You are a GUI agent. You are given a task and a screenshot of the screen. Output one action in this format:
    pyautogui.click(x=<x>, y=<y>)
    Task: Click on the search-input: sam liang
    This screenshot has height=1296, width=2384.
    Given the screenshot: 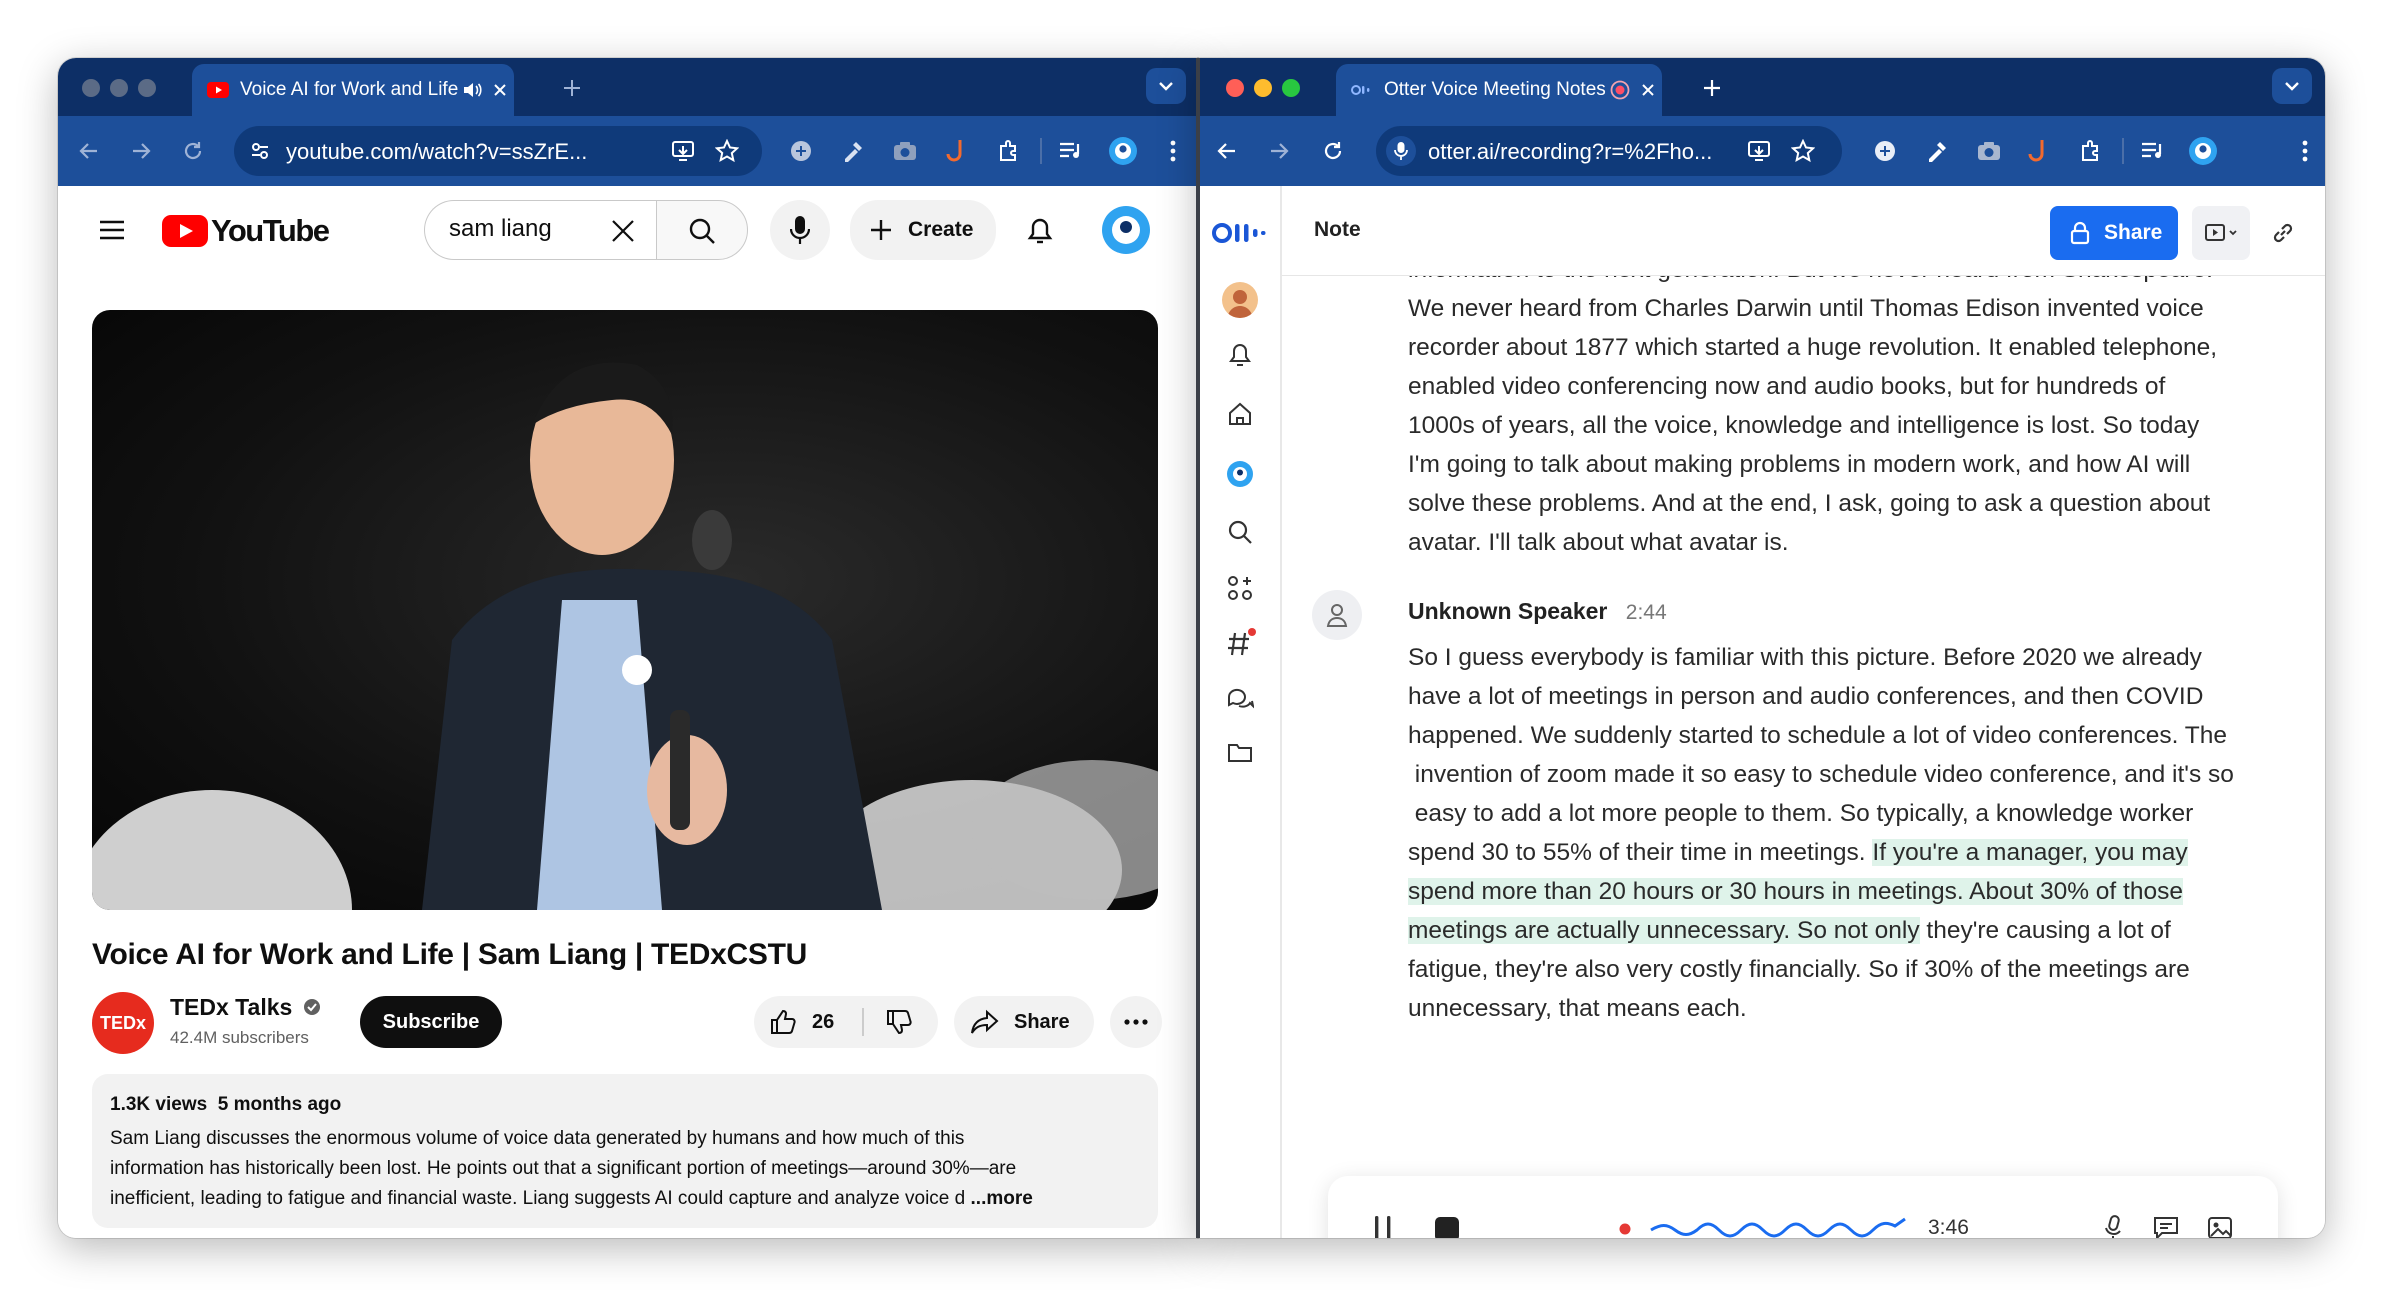 What is the action you would take?
    pyautogui.click(x=500, y=229)
    